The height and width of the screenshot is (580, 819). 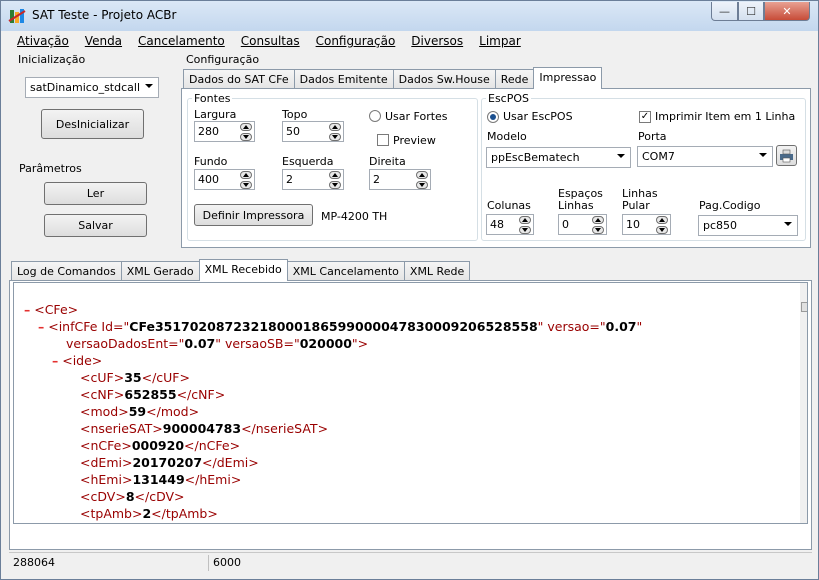 What do you see at coordinates (125, 343) in the screenshot?
I see `xml-attr: versaoDadosEnt="` at bounding box center [125, 343].